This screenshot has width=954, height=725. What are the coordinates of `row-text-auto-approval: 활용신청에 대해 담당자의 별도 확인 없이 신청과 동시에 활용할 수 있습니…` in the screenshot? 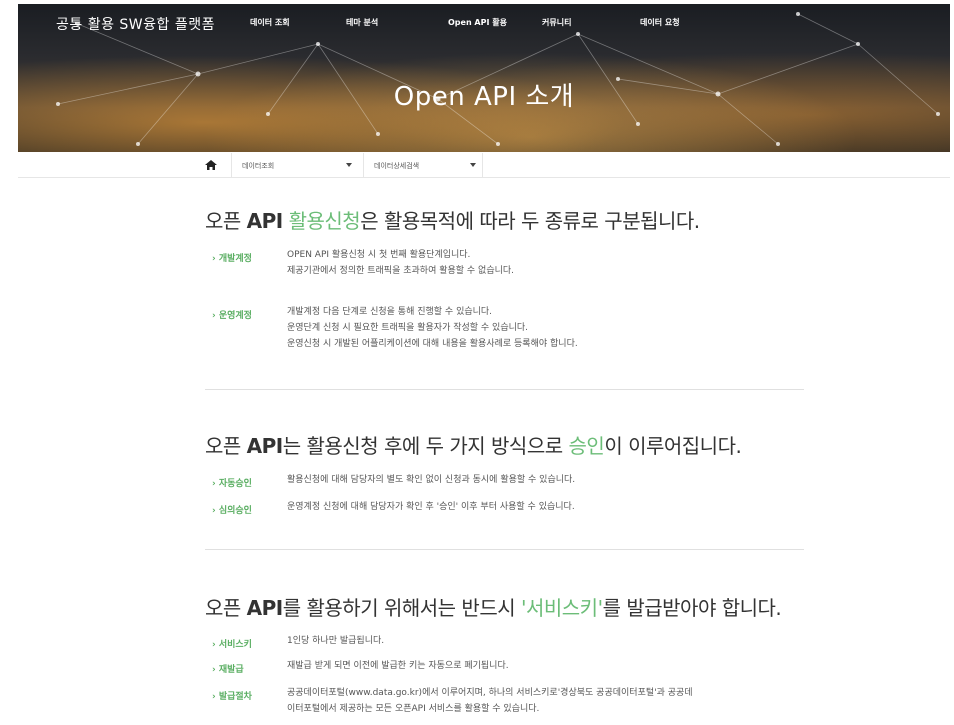 It's located at (431, 480).